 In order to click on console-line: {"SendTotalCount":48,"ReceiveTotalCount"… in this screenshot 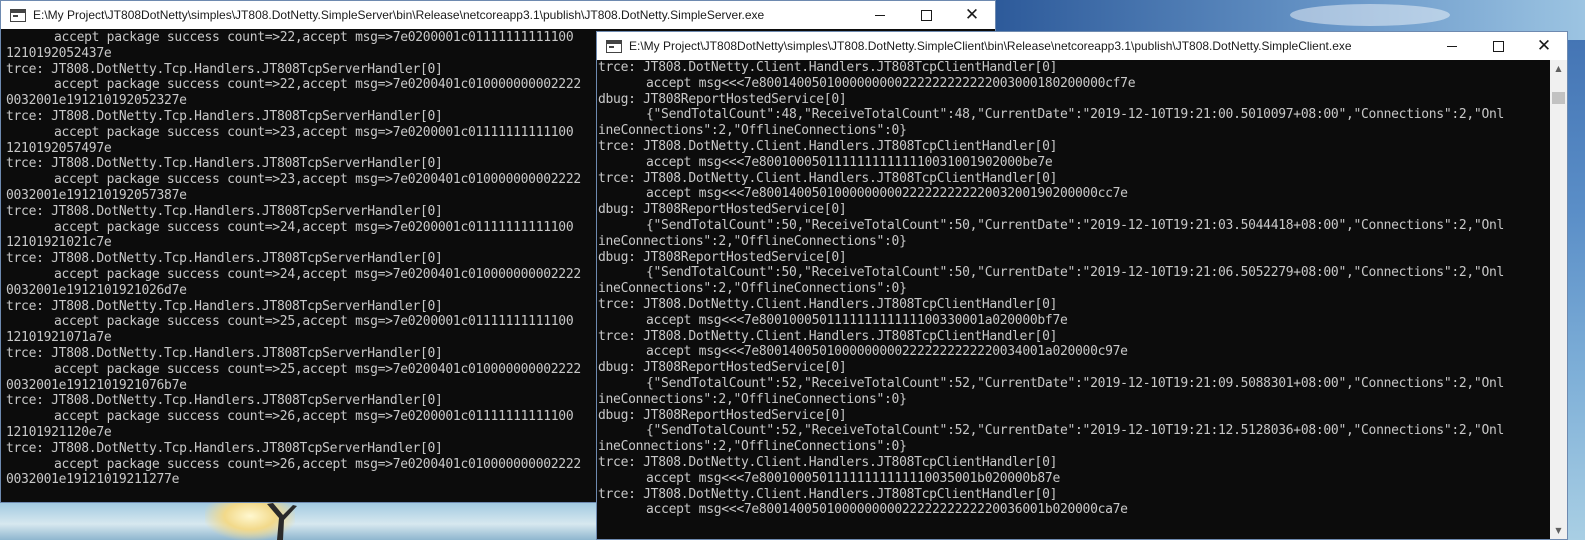, I will do `click(1075, 115)`.